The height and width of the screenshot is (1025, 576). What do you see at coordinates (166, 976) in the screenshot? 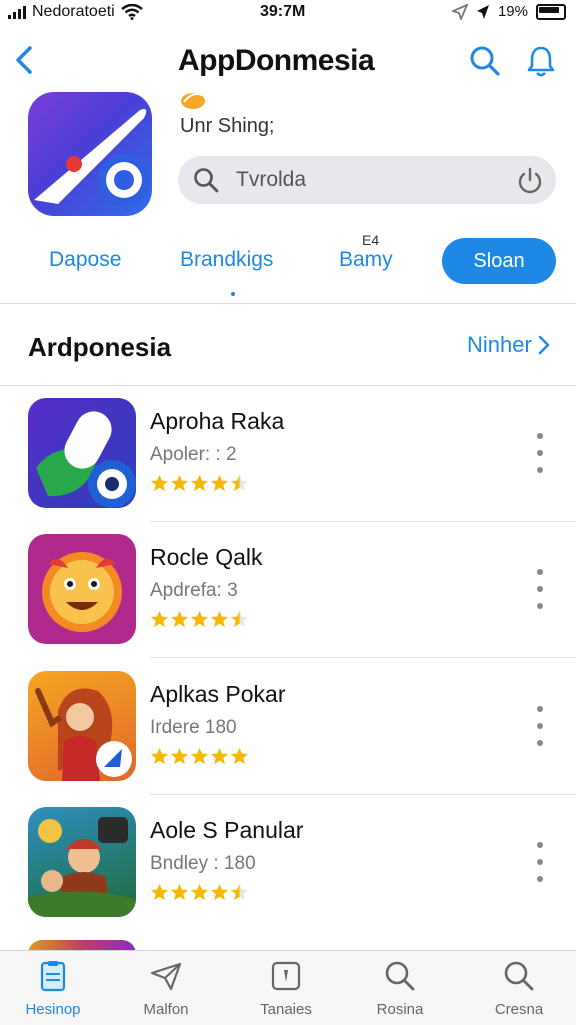
I see `paper-plane-icon` at bounding box center [166, 976].